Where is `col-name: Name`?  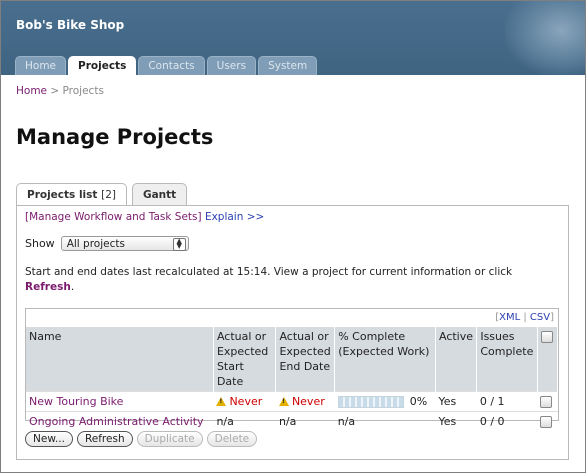
col-name: Name is located at coordinates (120, 359).